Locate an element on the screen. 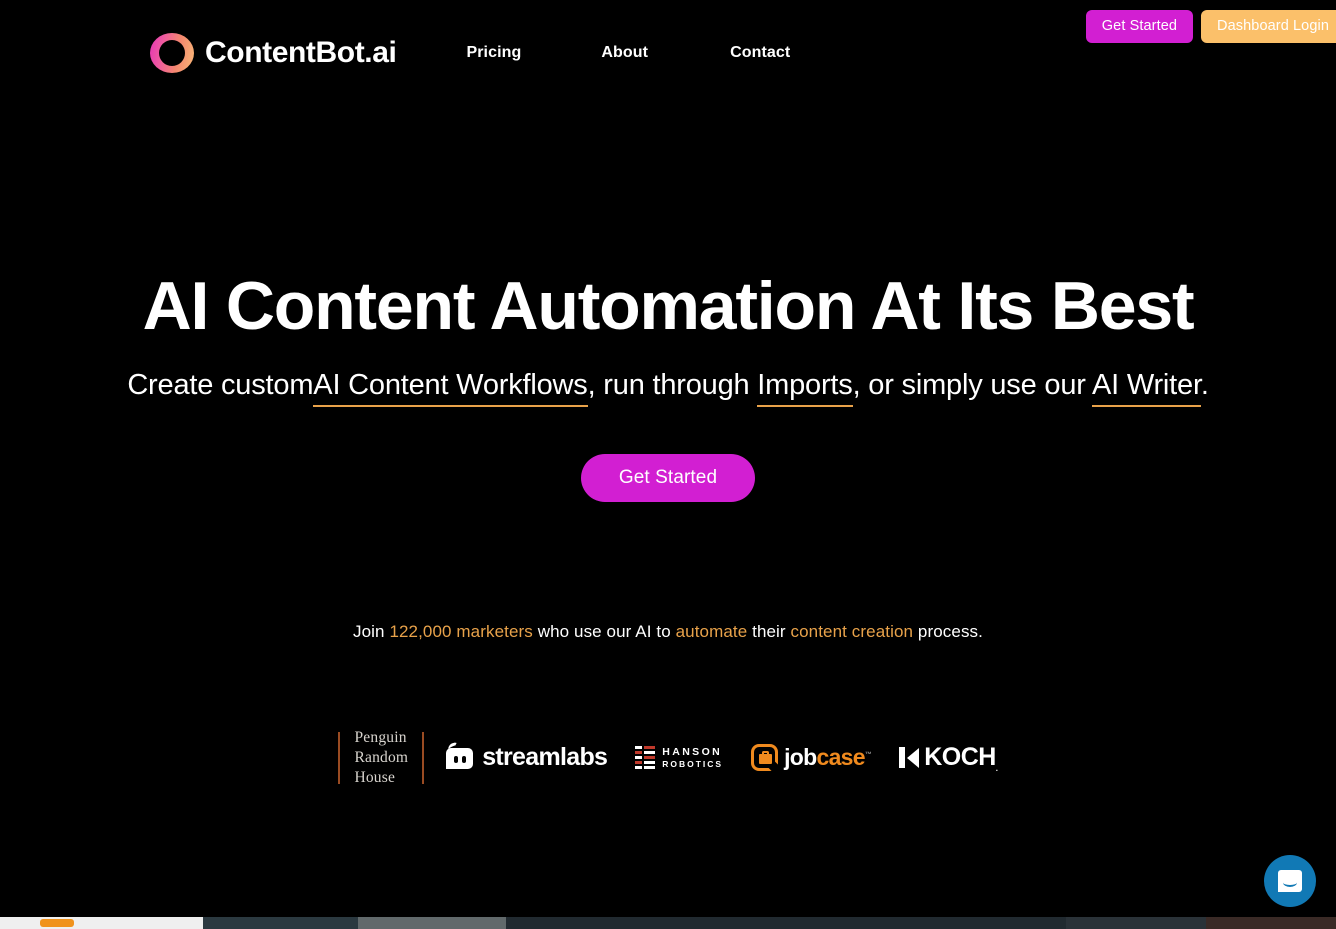  hero-sub-text-2: , run through is located at coordinates (672, 385).